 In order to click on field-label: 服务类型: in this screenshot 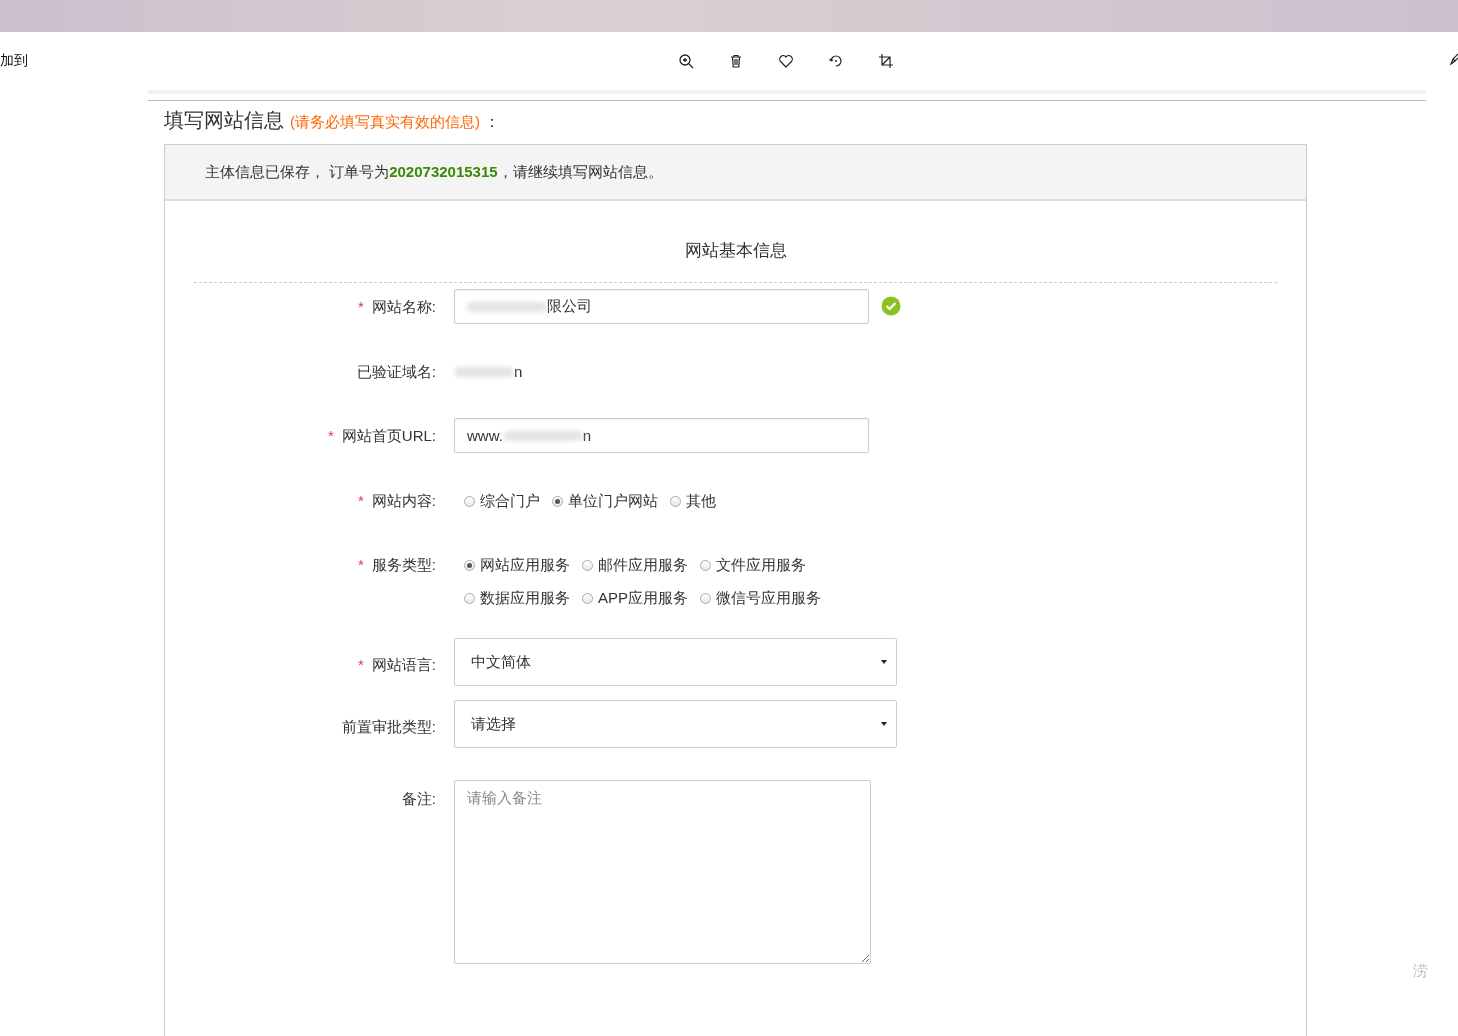, I will do `click(403, 564)`.